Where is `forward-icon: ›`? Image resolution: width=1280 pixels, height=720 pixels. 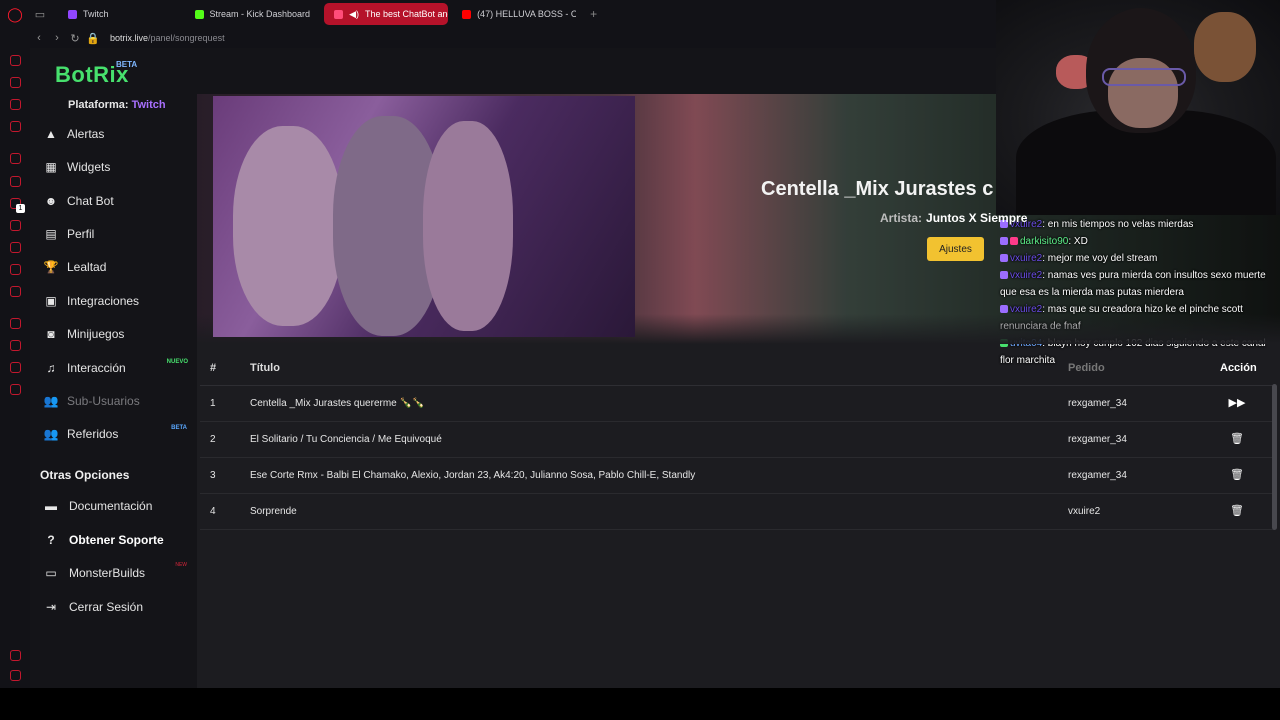 forward-icon: › is located at coordinates (57, 38).